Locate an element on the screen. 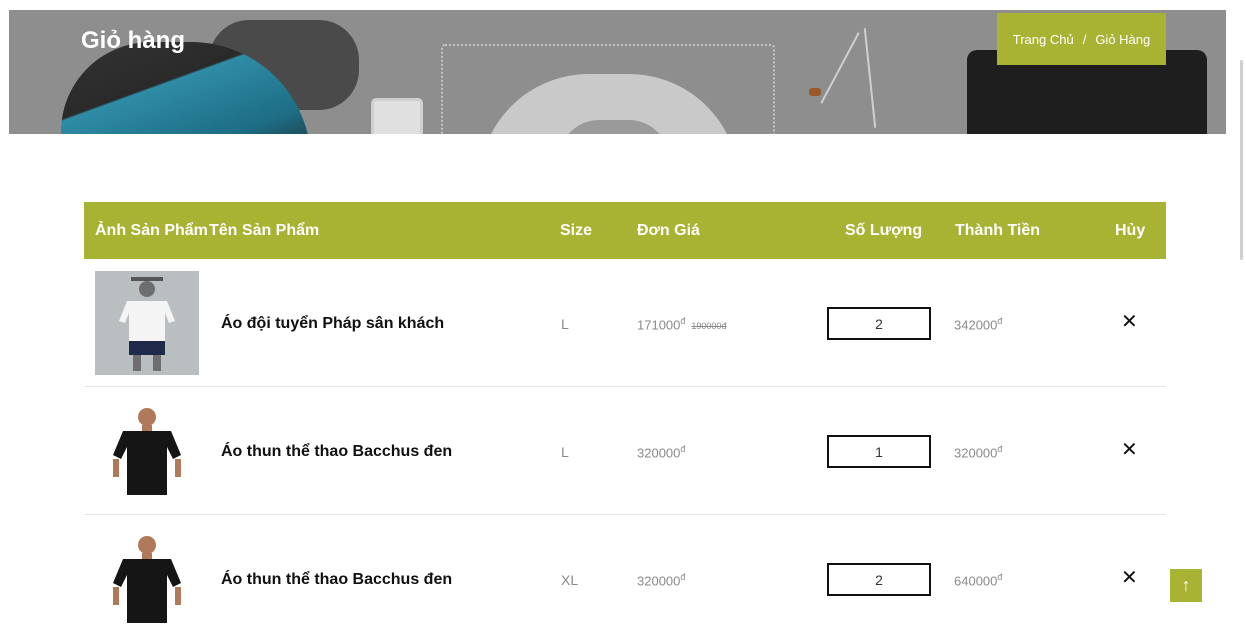 This screenshot has width=1246, height=634. arrow-up-icon: ↑ is located at coordinates (1186, 585).